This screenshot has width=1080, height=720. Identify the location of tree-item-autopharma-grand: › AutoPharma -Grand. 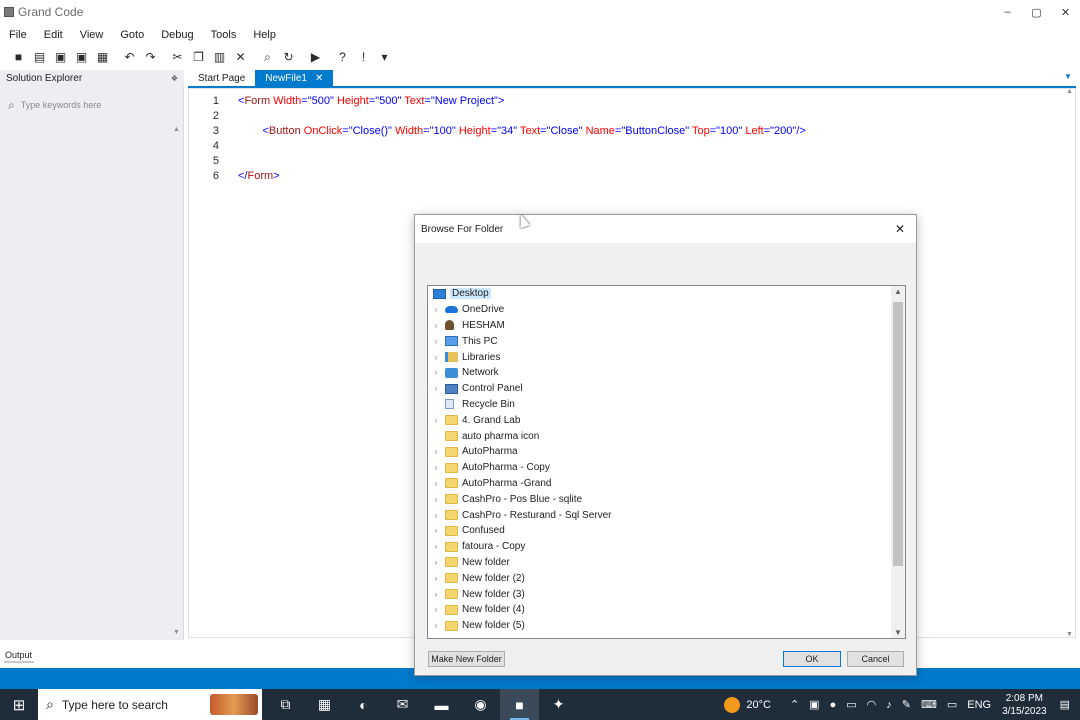
(659, 484).